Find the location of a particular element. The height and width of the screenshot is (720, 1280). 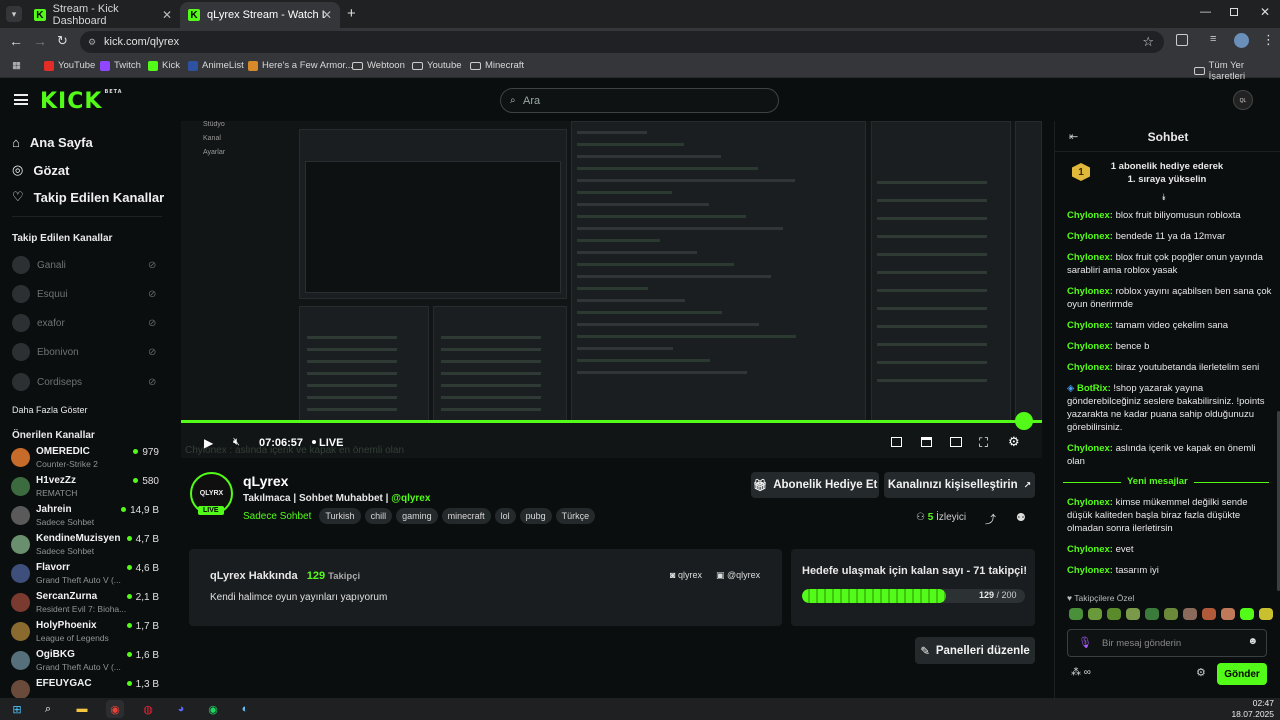

tag: Turkish is located at coordinates (340, 516).